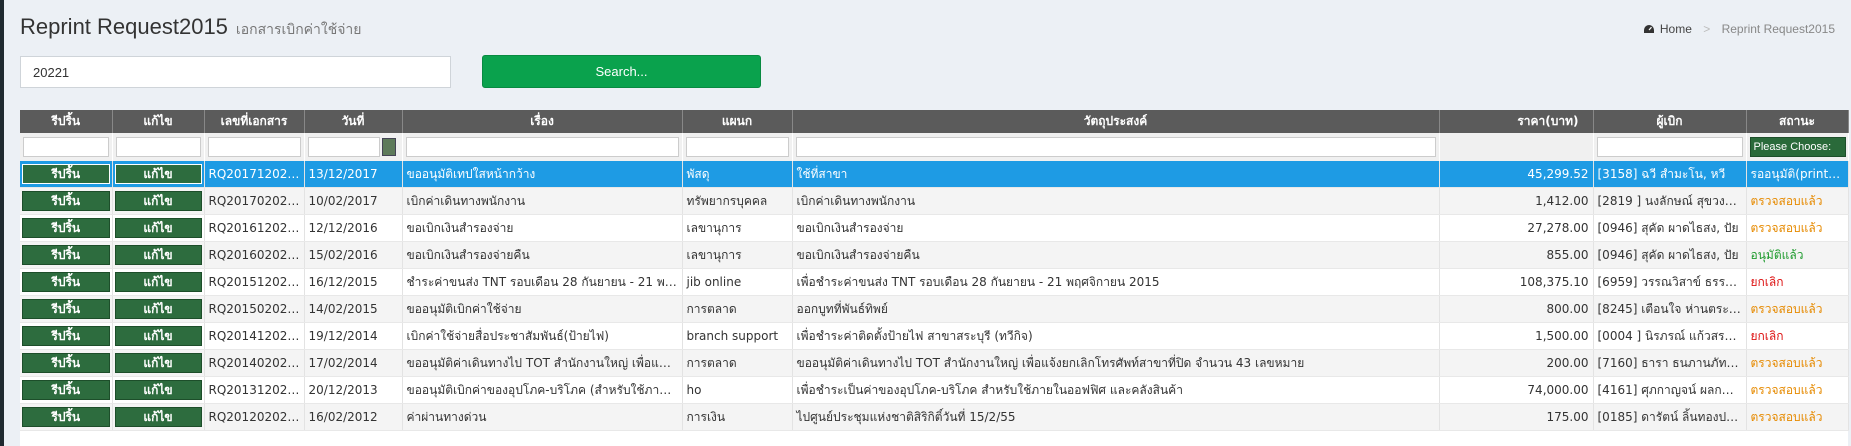 This screenshot has width=1851, height=446. I want to click on cell-amount: 1,412.00, so click(1516, 201).